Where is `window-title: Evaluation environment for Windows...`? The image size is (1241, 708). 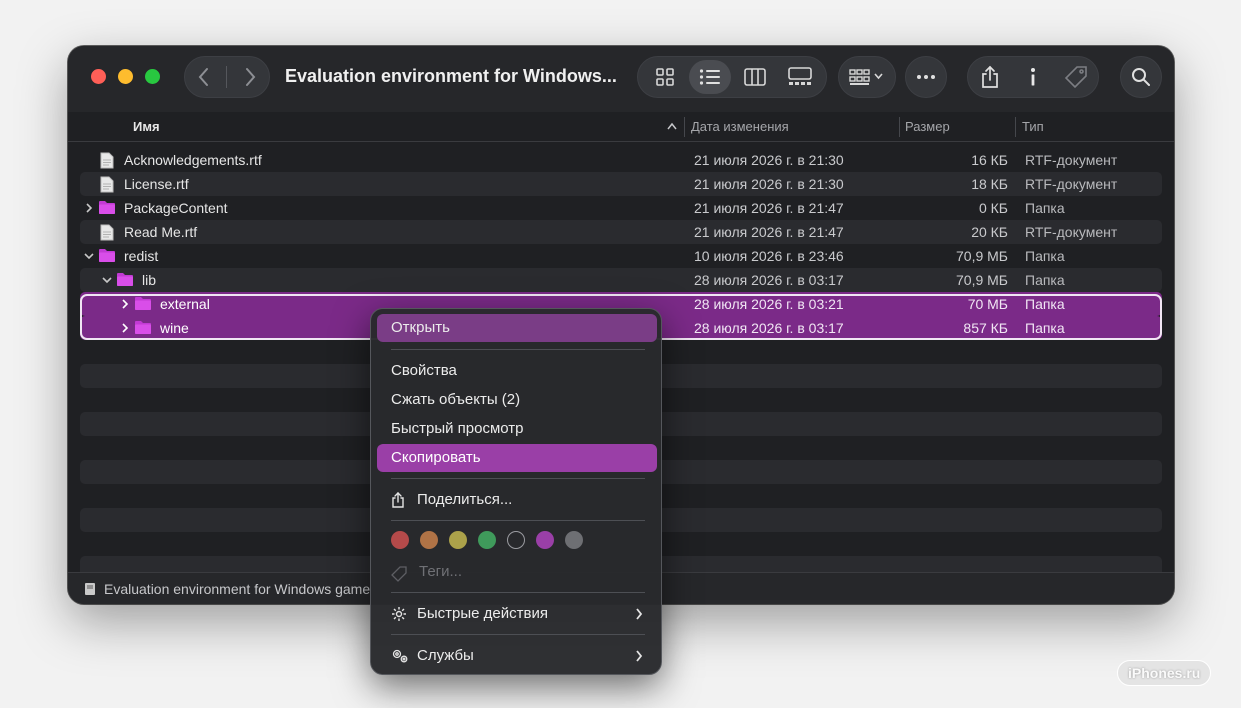 window-title: Evaluation environment for Windows... is located at coordinates (451, 76).